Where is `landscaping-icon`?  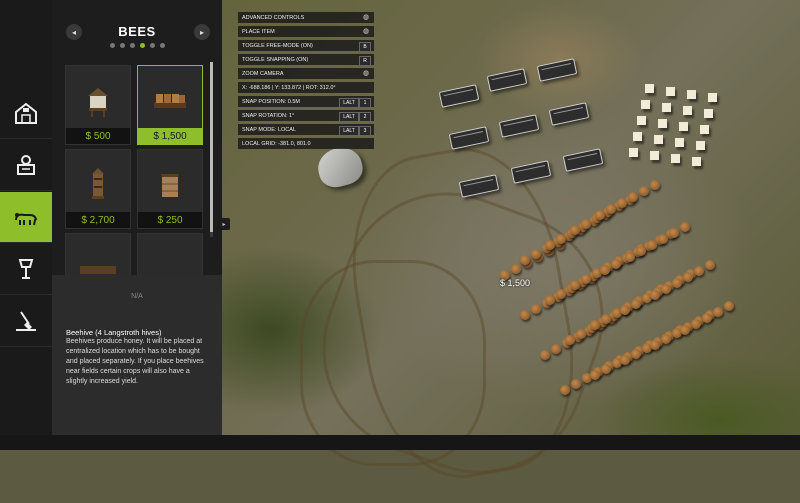
landscaping-icon is located at coordinates (26, 321).